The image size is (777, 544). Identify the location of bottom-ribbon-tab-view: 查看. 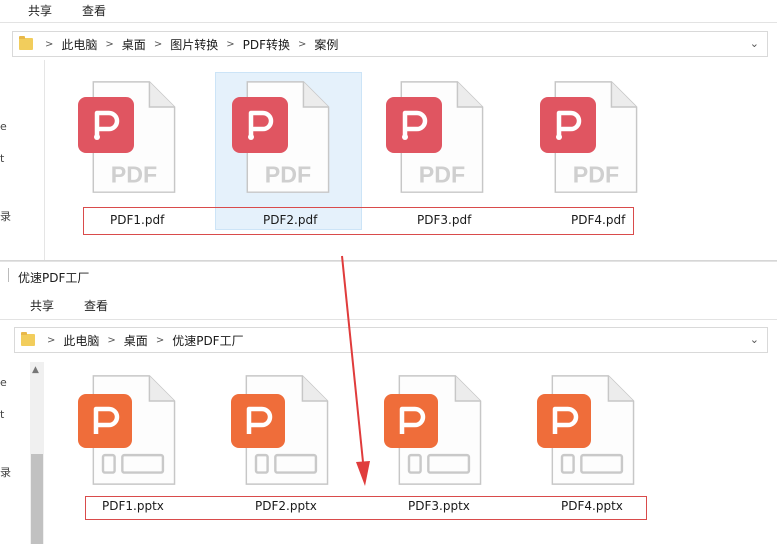
(96, 305).